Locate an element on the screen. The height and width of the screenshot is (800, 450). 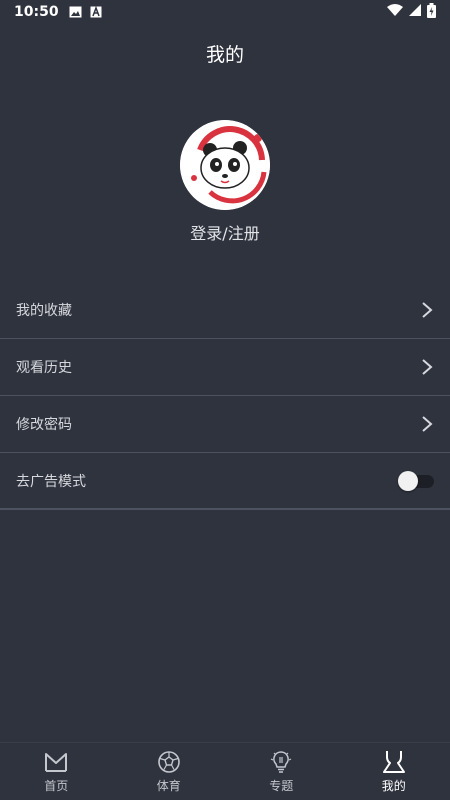
tab-label: 首页 is located at coordinates (56, 786).